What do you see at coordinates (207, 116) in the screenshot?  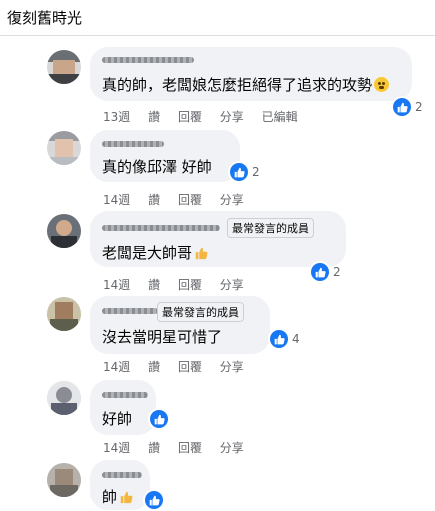 I see `comment-actions: 13週 讚 回覆 分享 已編輯` at bounding box center [207, 116].